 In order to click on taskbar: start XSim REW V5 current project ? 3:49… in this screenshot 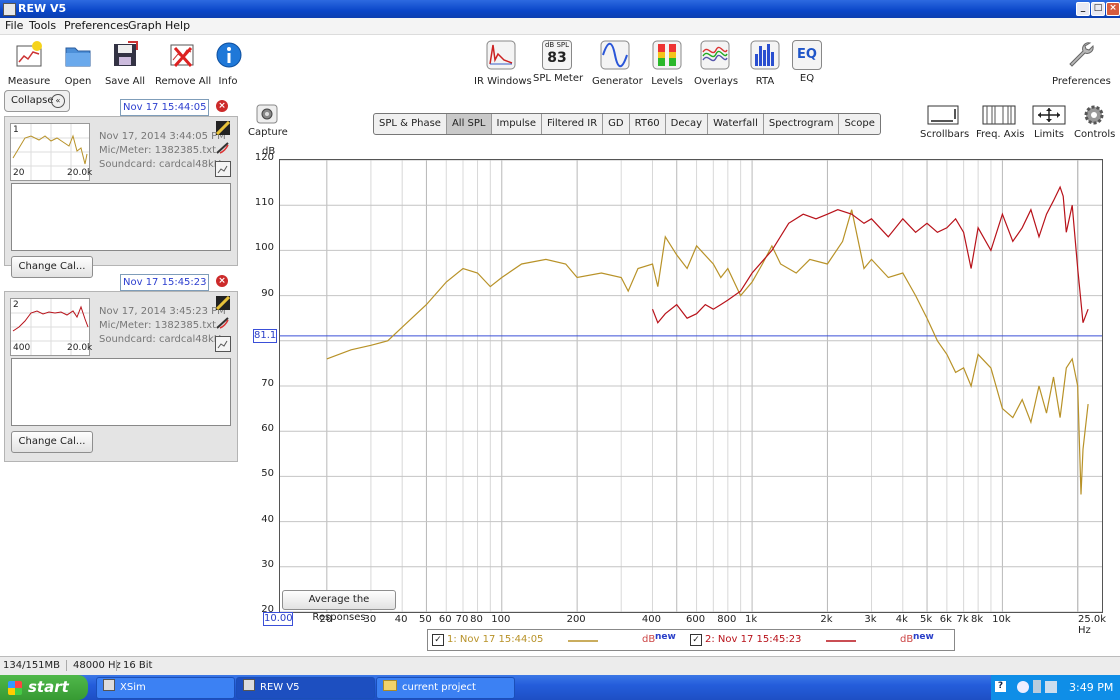, I will do `click(560, 687)`.